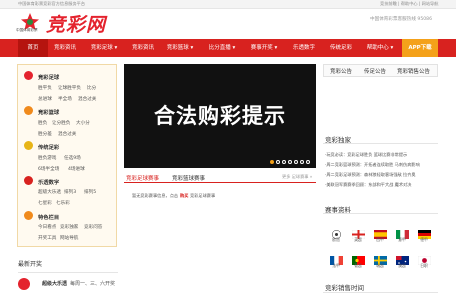 The image size is (456, 300). I want to click on nav-app-download: APP下载, so click(420, 48).